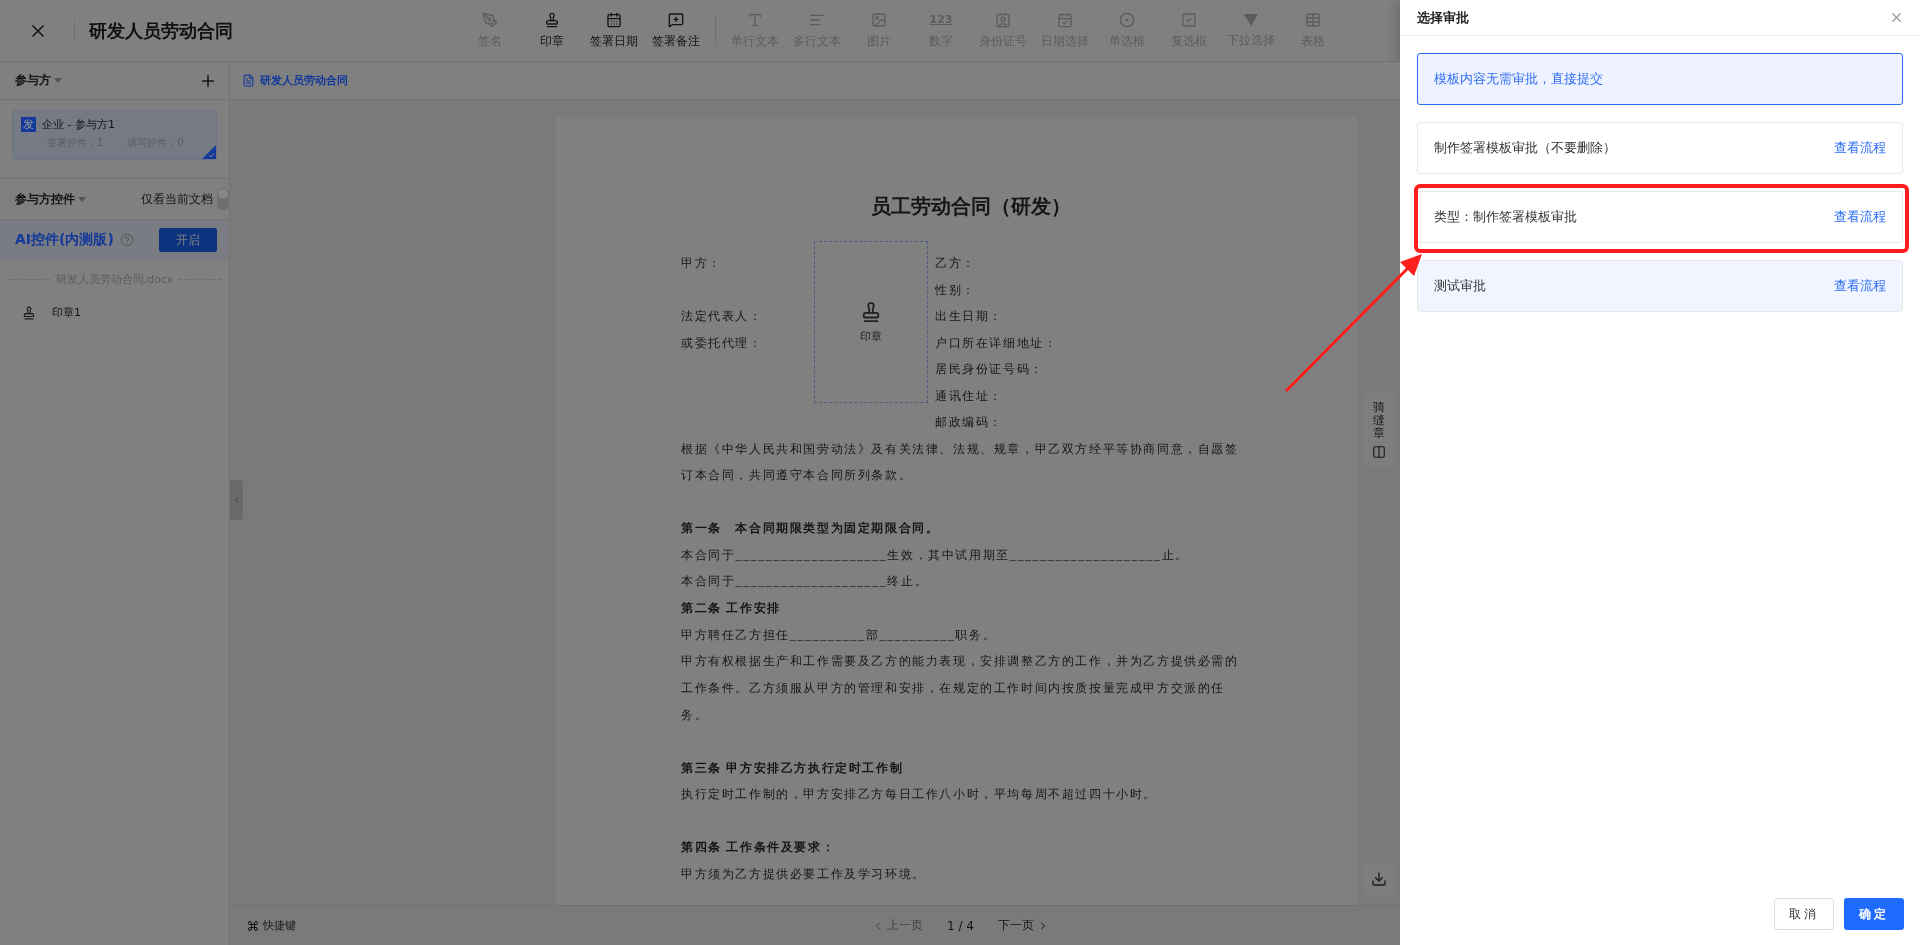 The height and width of the screenshot is (945, 1920). I want to click on party-field-label: 甲方：, so click(701, 263).